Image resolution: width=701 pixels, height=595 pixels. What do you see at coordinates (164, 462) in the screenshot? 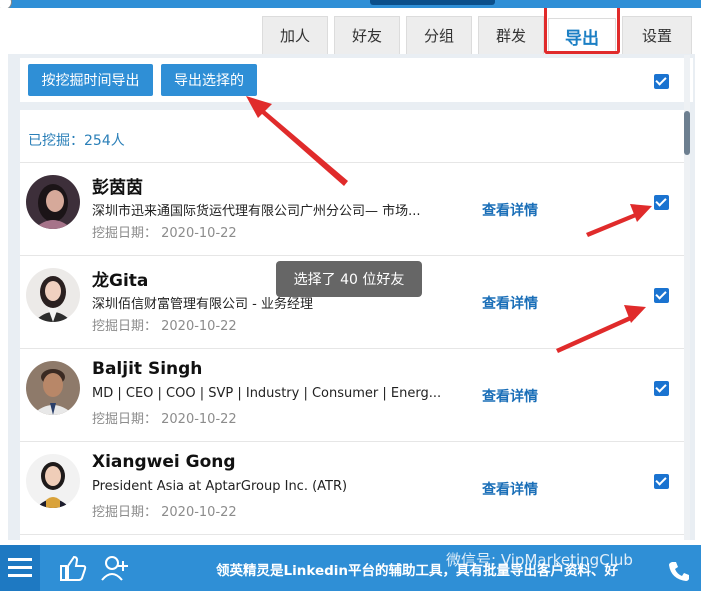
I see `contact-name: Xiangwei Gong` at bounding box center [164, 462].